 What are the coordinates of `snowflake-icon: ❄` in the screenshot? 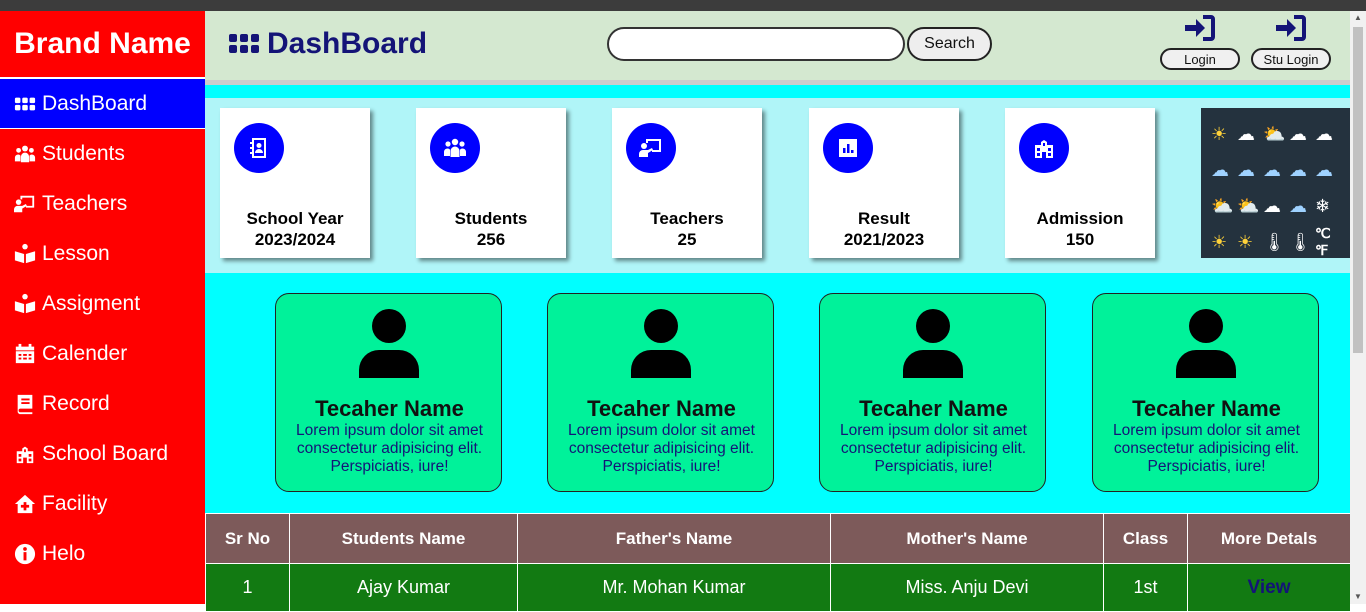 It's located at (1323, 205).